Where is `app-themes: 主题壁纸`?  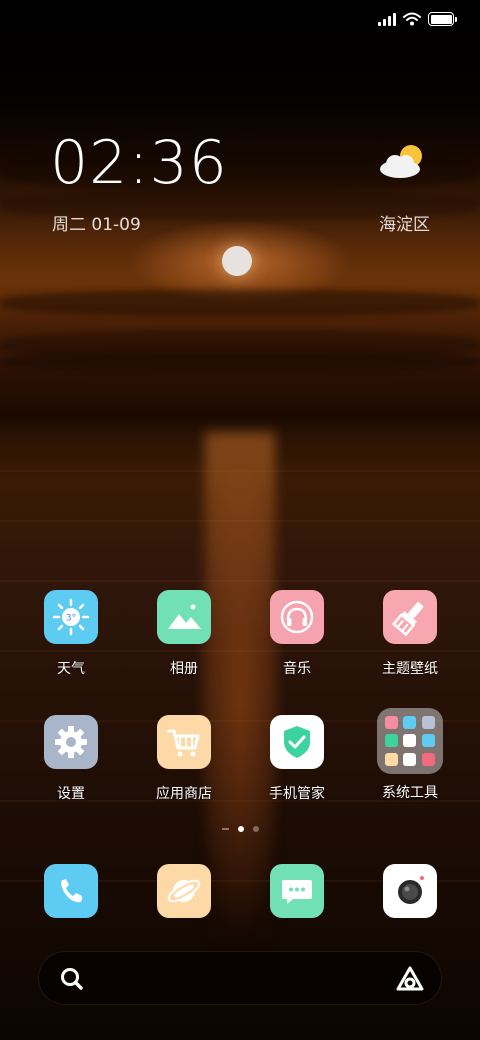
app-themes: 主题壁纸 is located at coordinates (410, 634).